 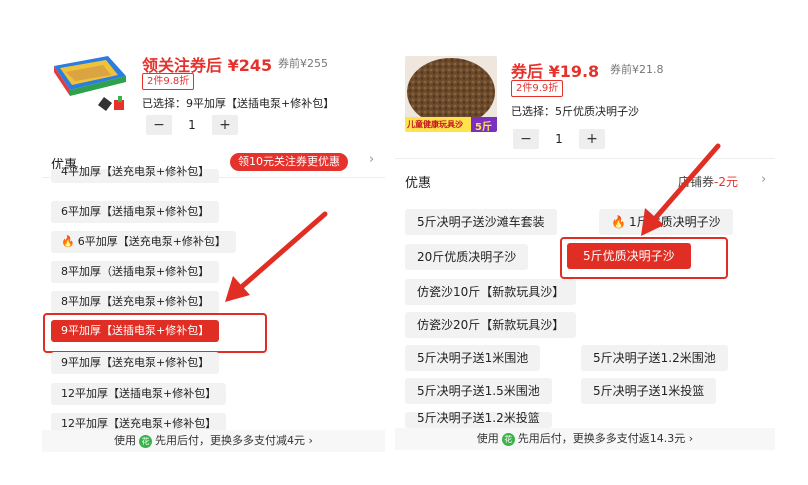 What do you see at coordinates (478, 391) in the screenshot?
I see `sku-option: 5斤决明子送1.5米围池` at bounding box center [478, 391].